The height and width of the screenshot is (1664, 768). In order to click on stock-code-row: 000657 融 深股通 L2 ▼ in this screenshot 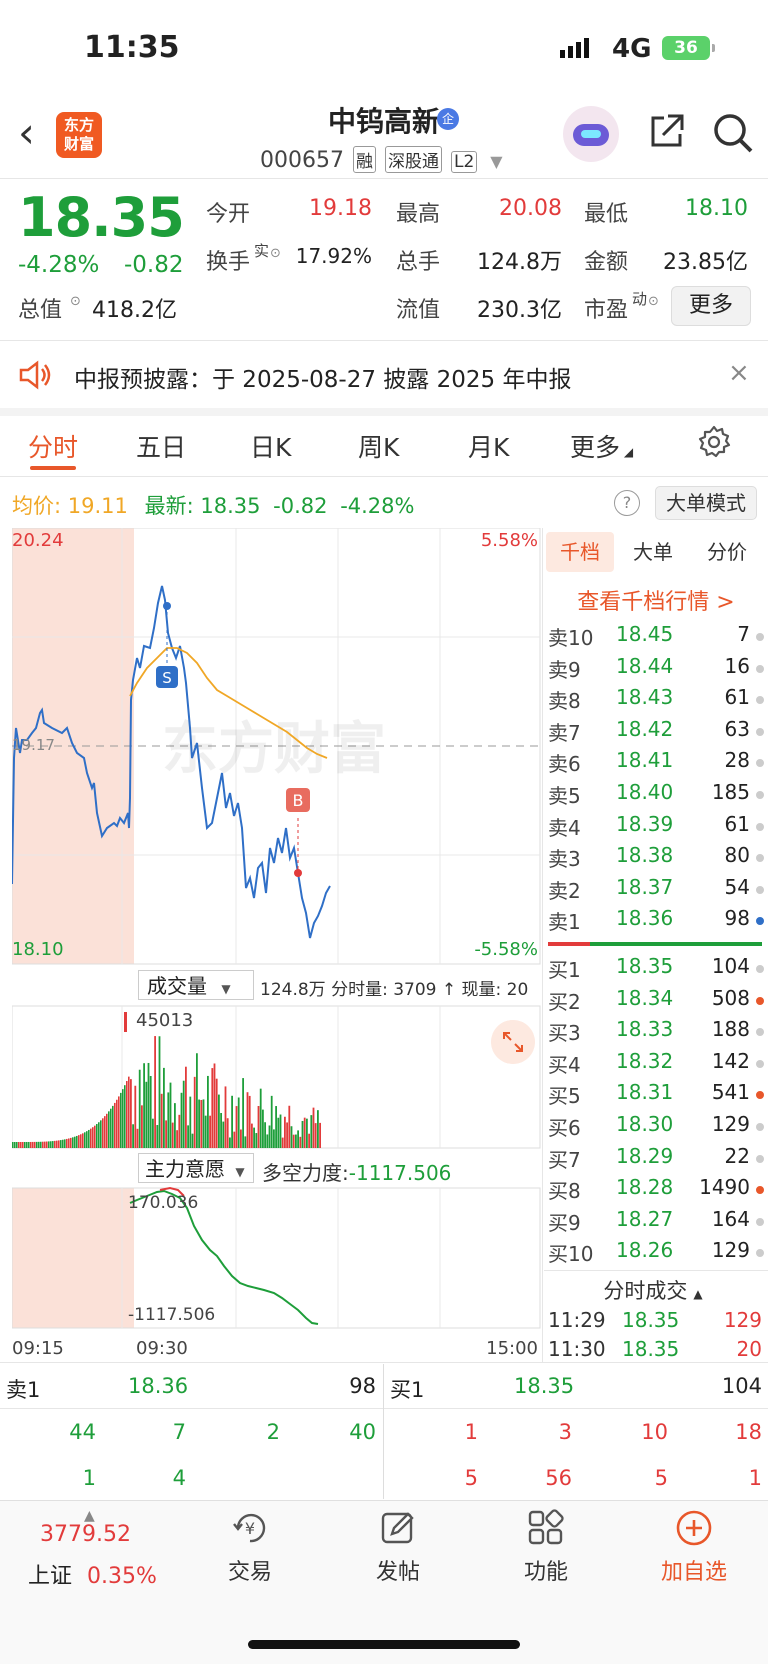, I will do `click(381, 159)`.